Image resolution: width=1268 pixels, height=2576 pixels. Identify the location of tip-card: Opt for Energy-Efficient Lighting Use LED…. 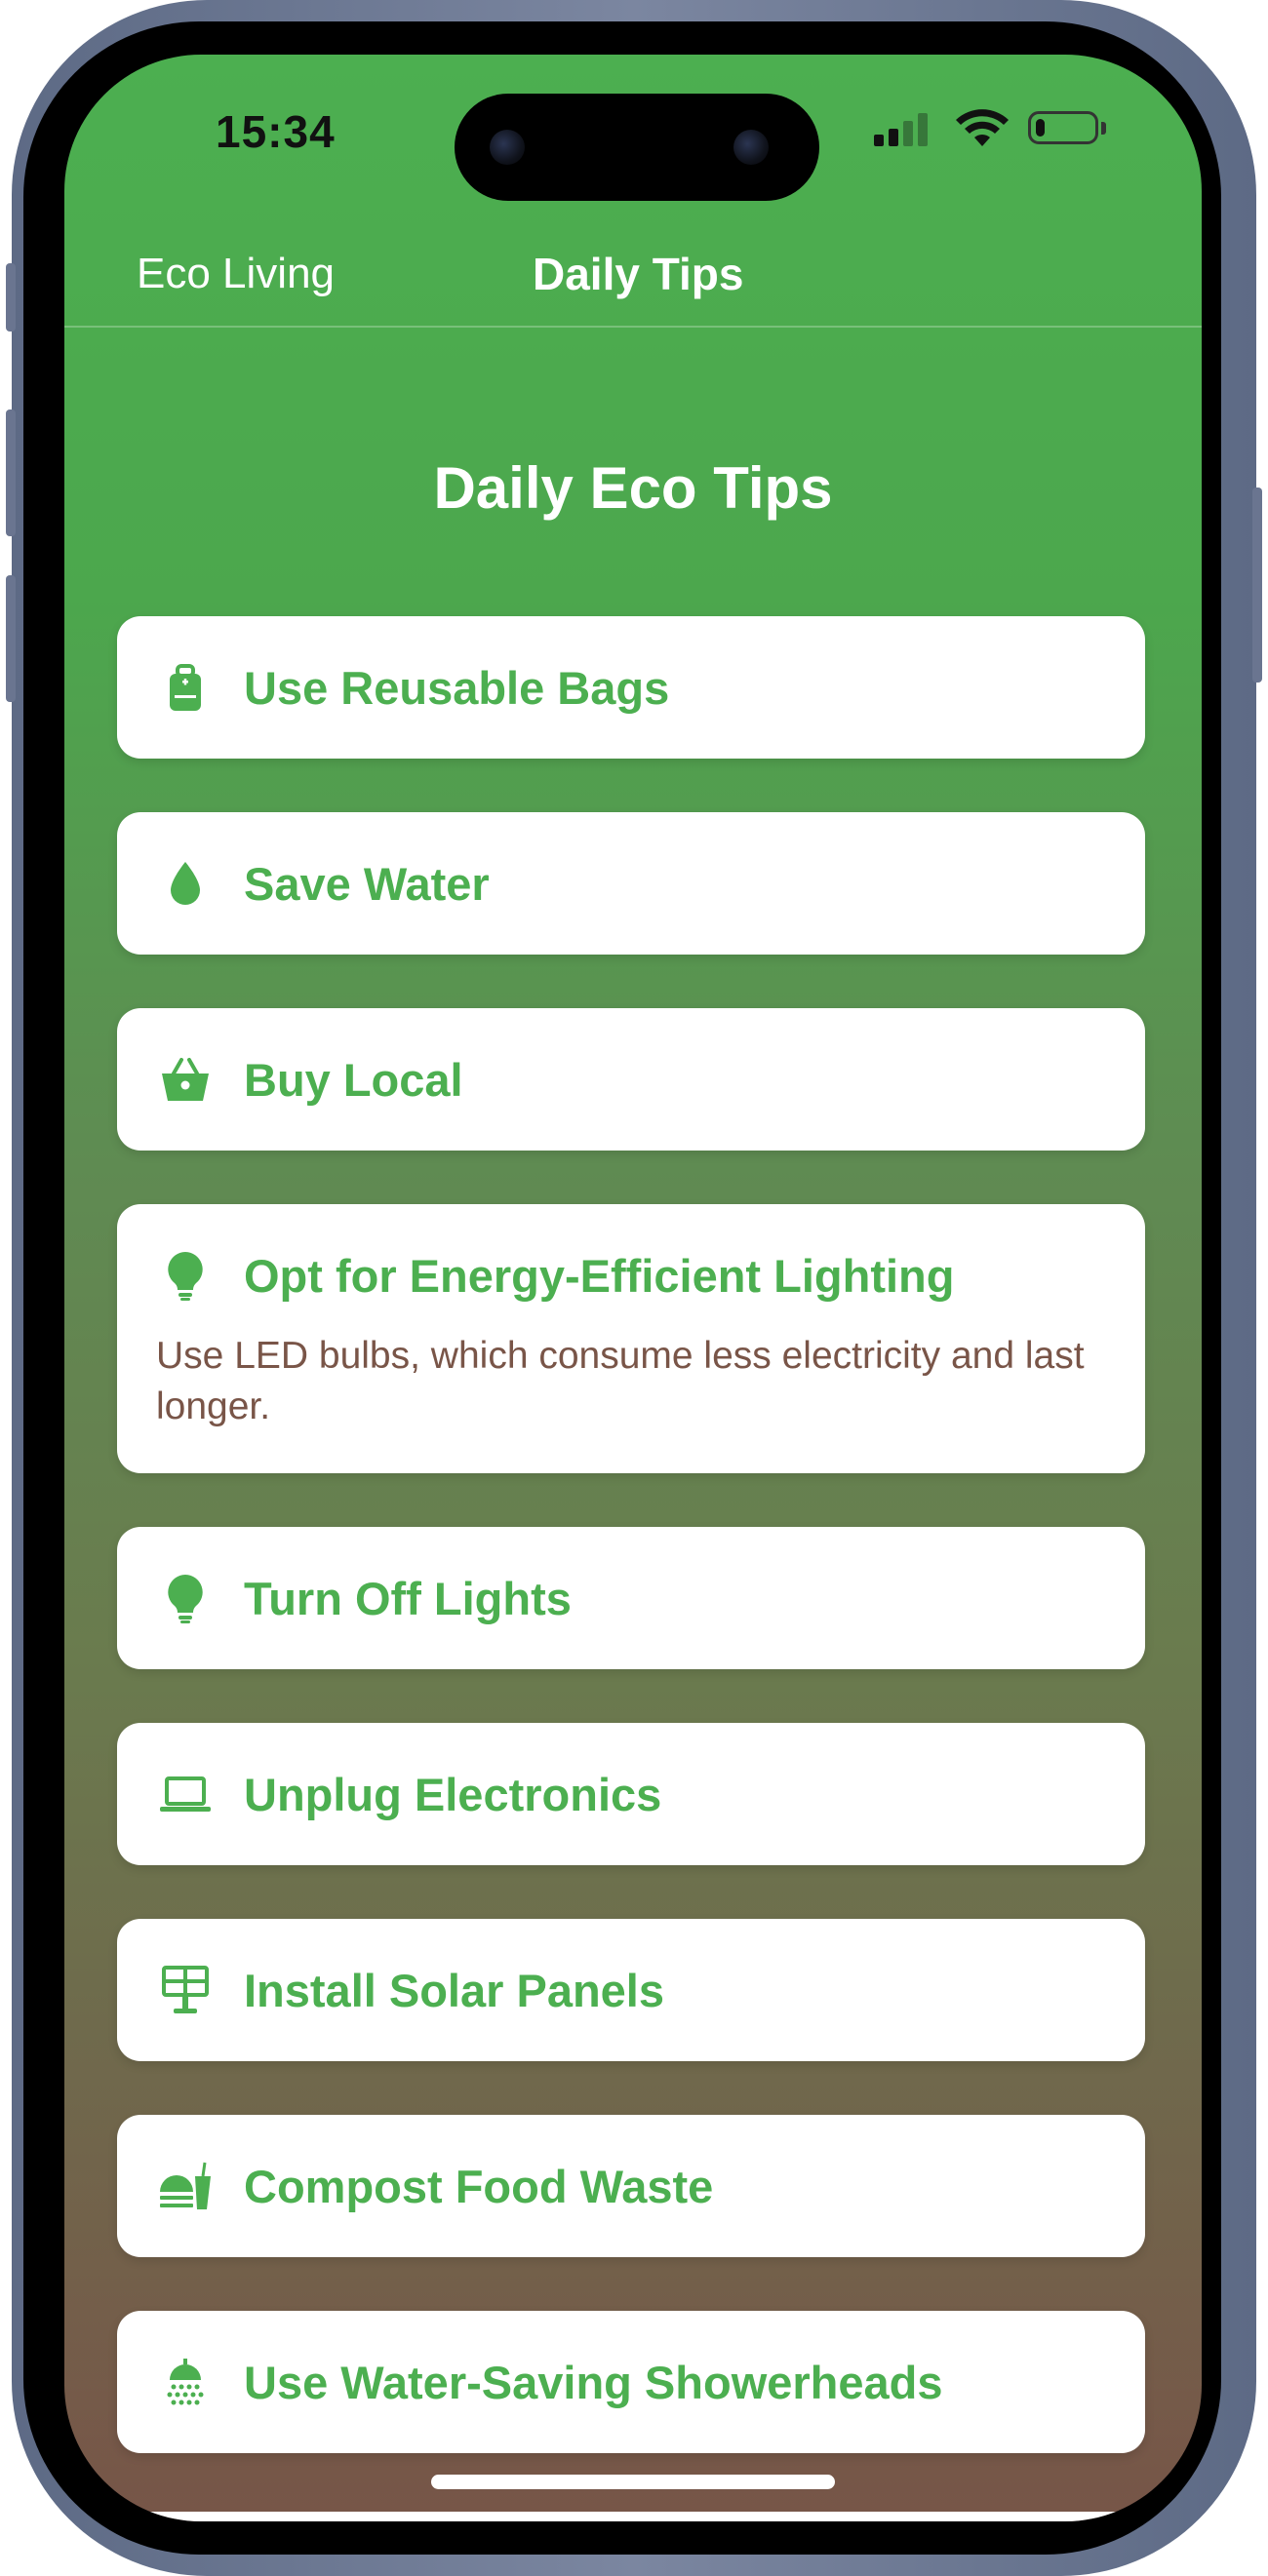
(631, 1338).